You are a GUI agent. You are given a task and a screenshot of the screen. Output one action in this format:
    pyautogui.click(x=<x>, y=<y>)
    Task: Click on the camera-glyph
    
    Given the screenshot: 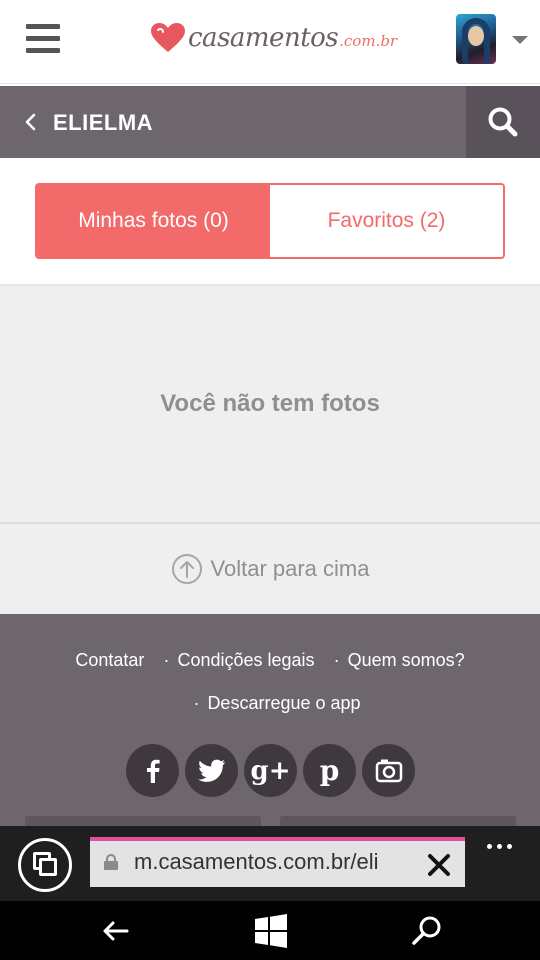 What is the action you would take?
    pyautogui.click(x=388, y=770)
    